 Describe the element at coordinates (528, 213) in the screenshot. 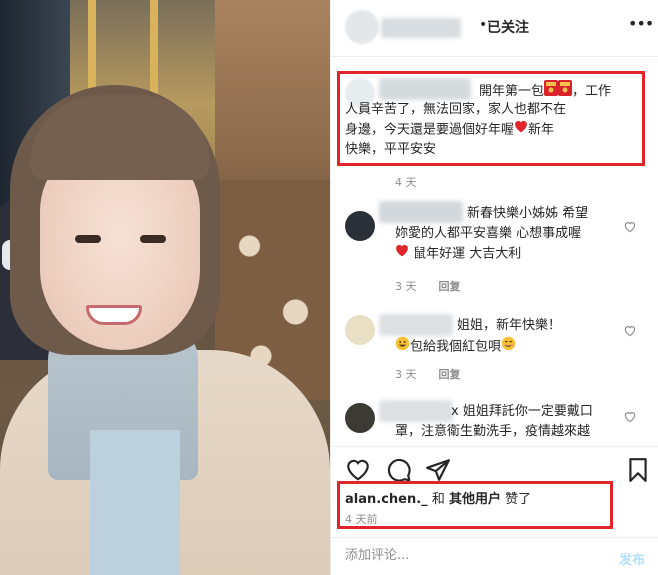

I see `comment-text-line: 新春快樂小姊姊 希望` at that location.